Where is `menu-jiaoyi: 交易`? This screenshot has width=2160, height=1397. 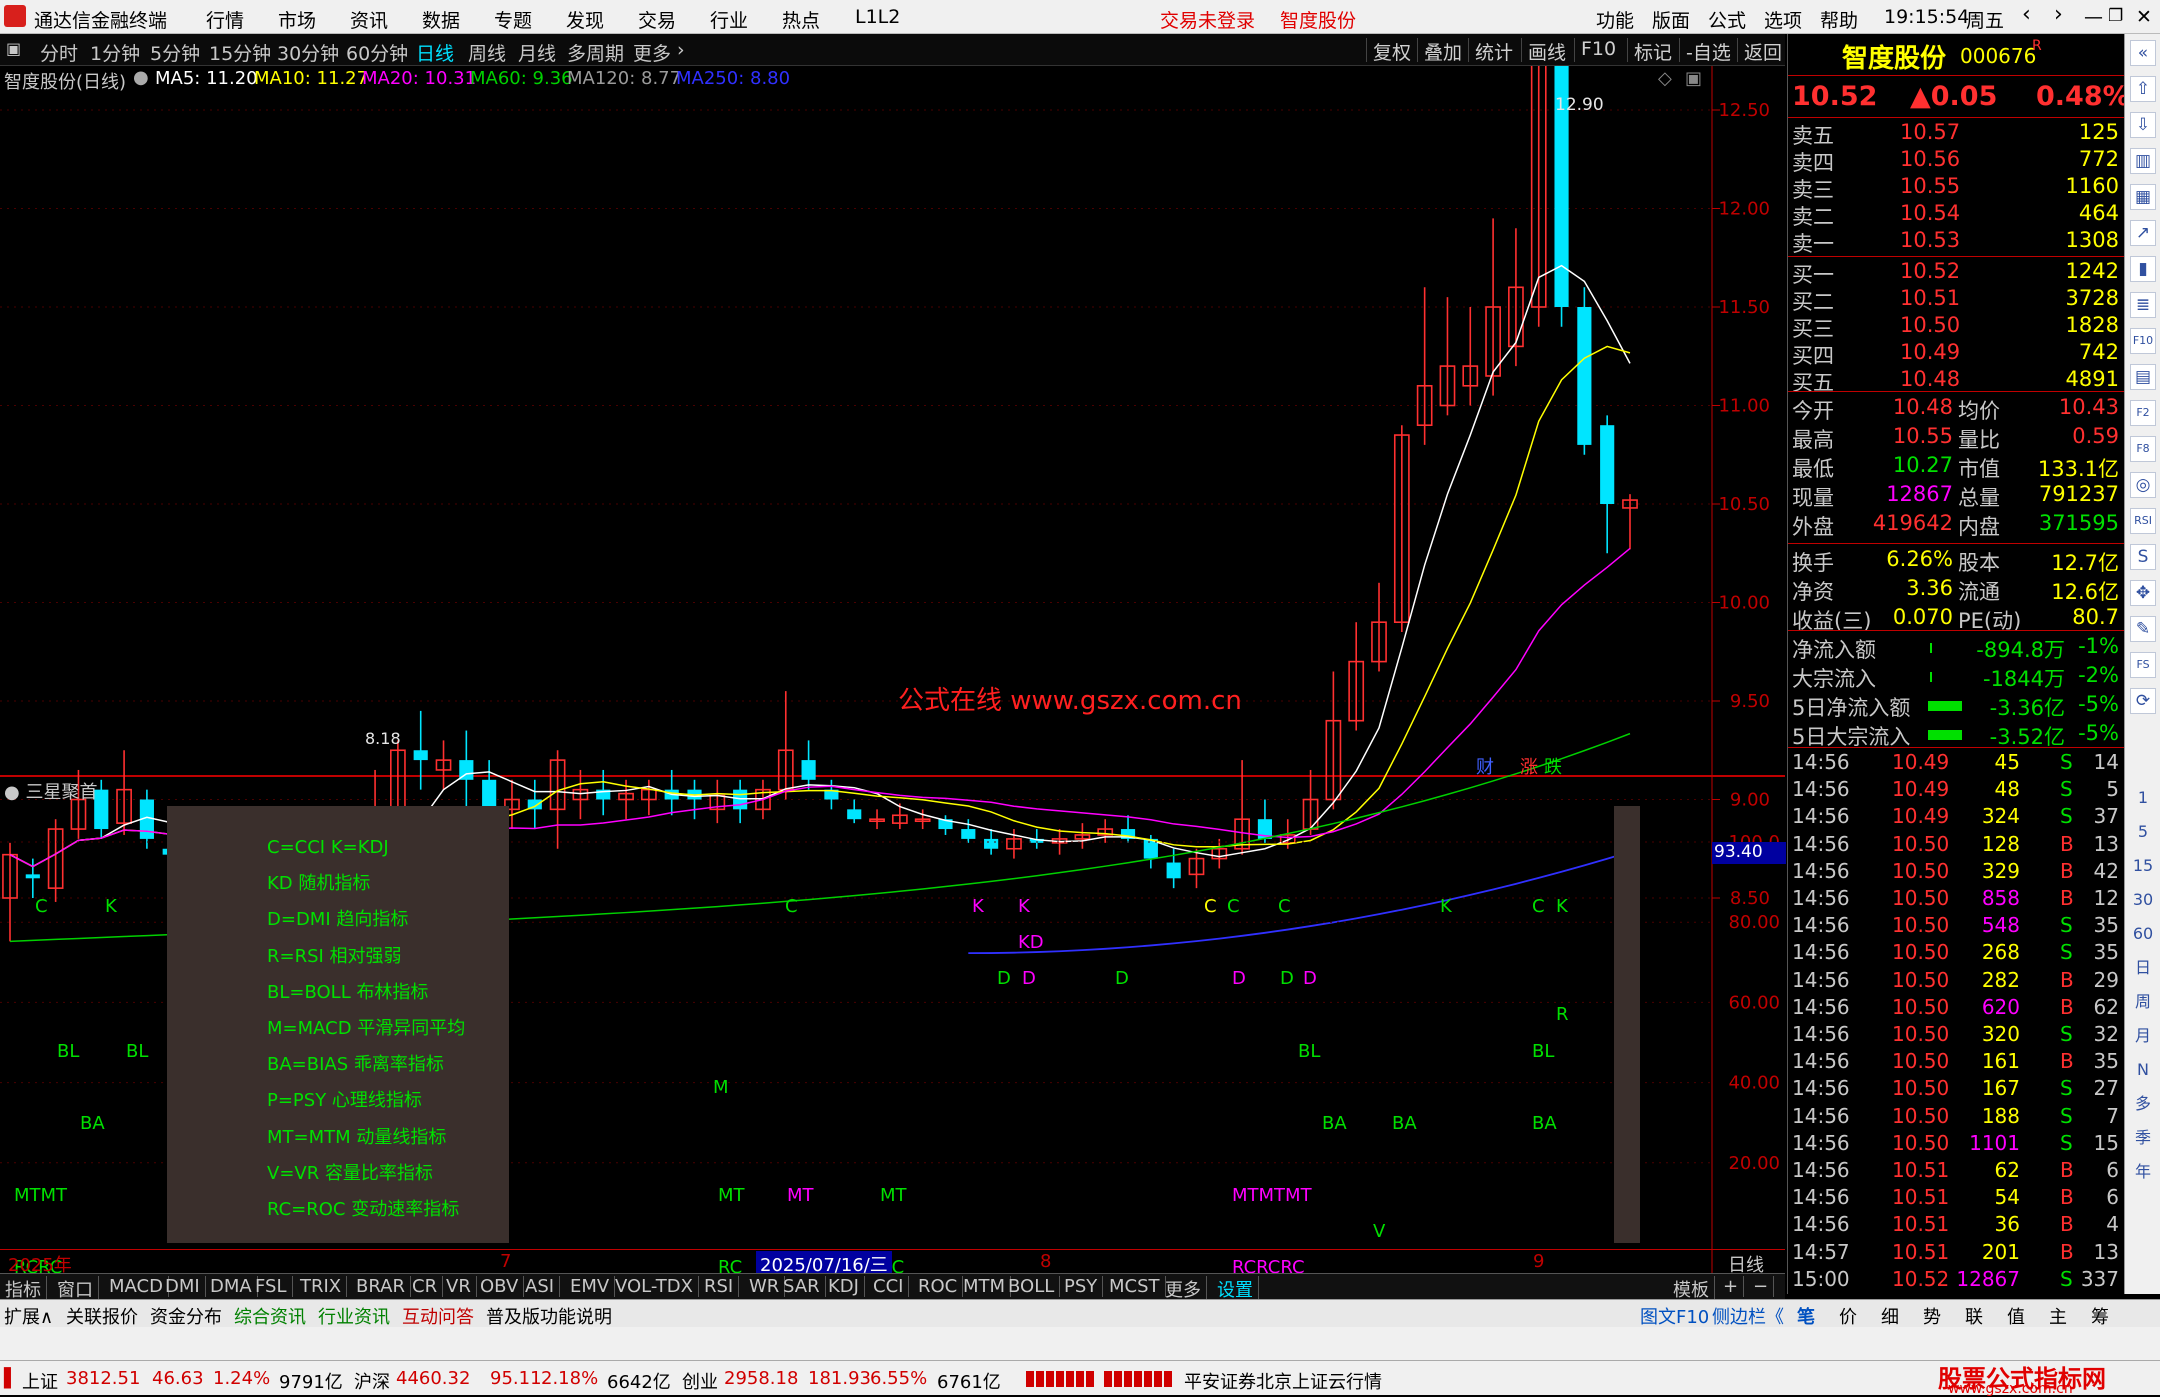
menu-jiaoyi: 交易 is located at coordinates (657, 19).